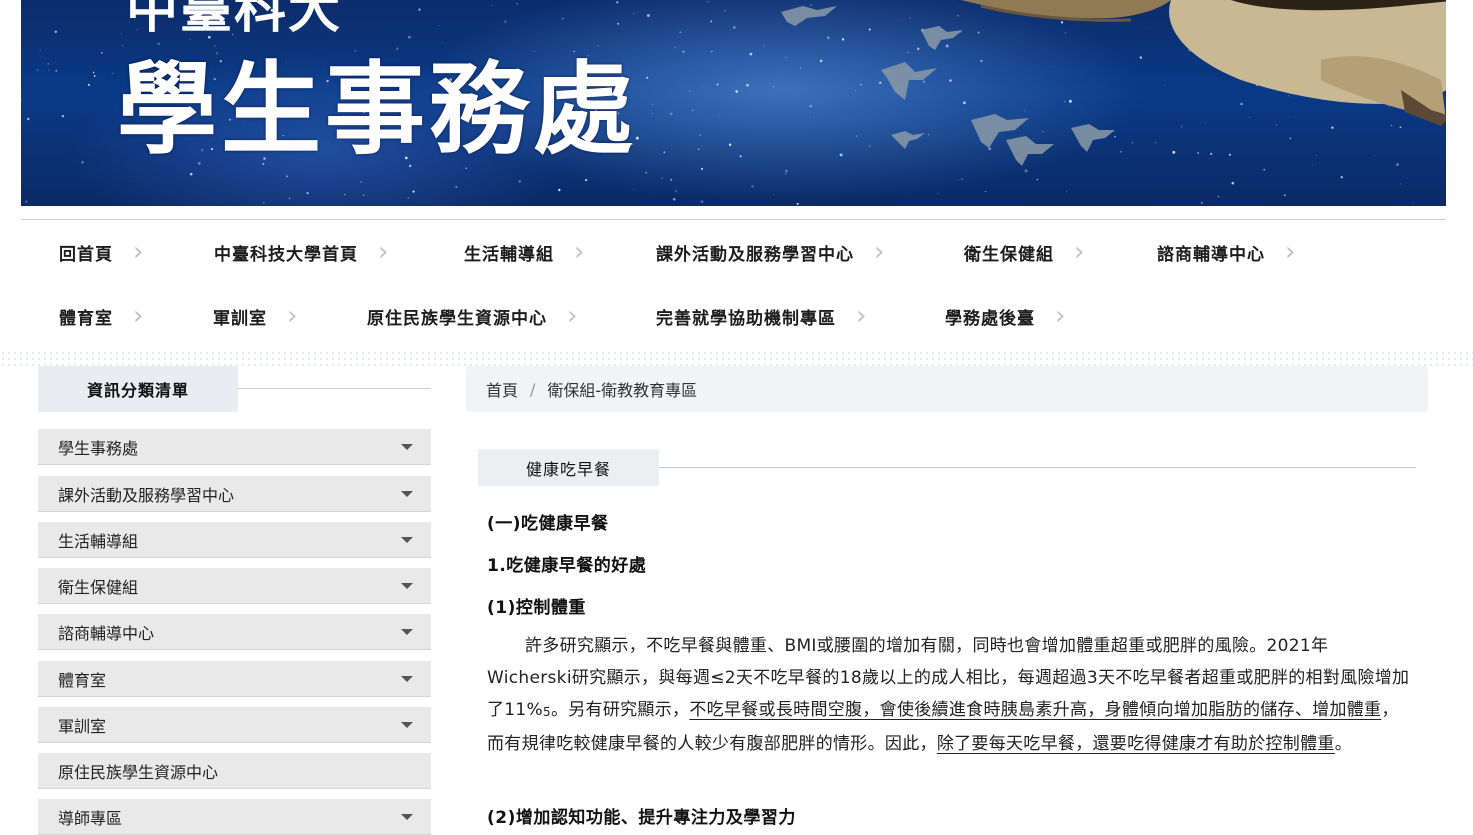 The width and height of the screenshot is (1473, 835). I want to click on sidebar-item-label: 原住民族學生資源中心, so click(138, 772).